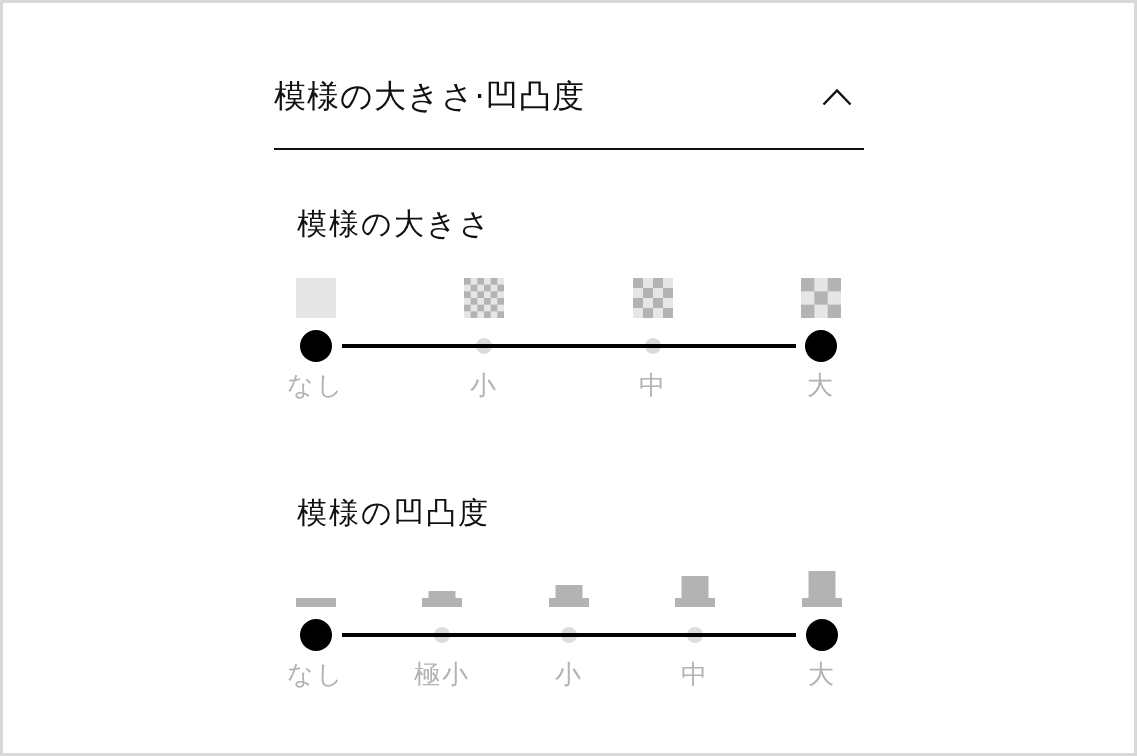 Image resolution: width=1137 pixels, height=756 pixels. Describe the element at coordinates (442, 674) in the screenshot. I see `step-label: 極小` at that location.